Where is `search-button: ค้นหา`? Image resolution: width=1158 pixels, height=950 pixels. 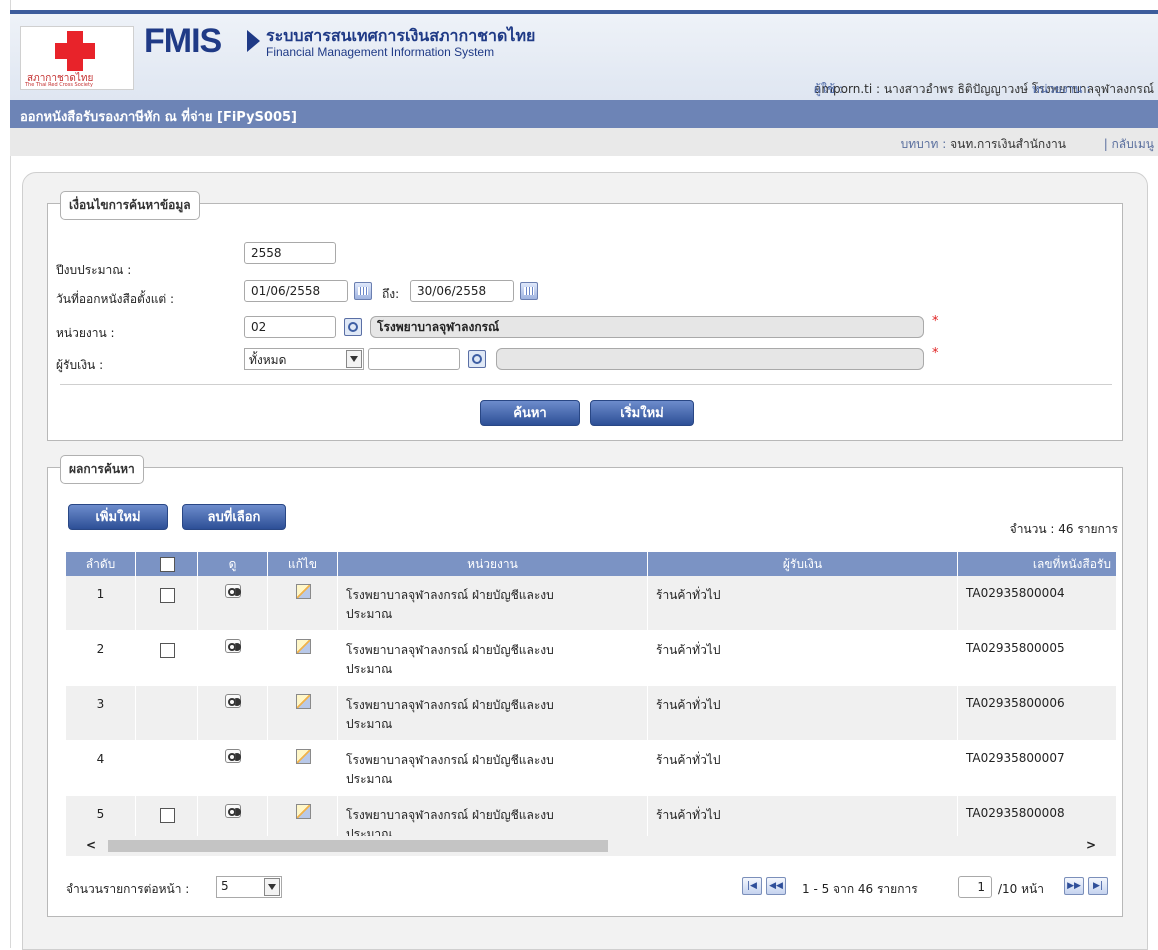 search-button: ค้นหา is located at coordinates (530, 413).